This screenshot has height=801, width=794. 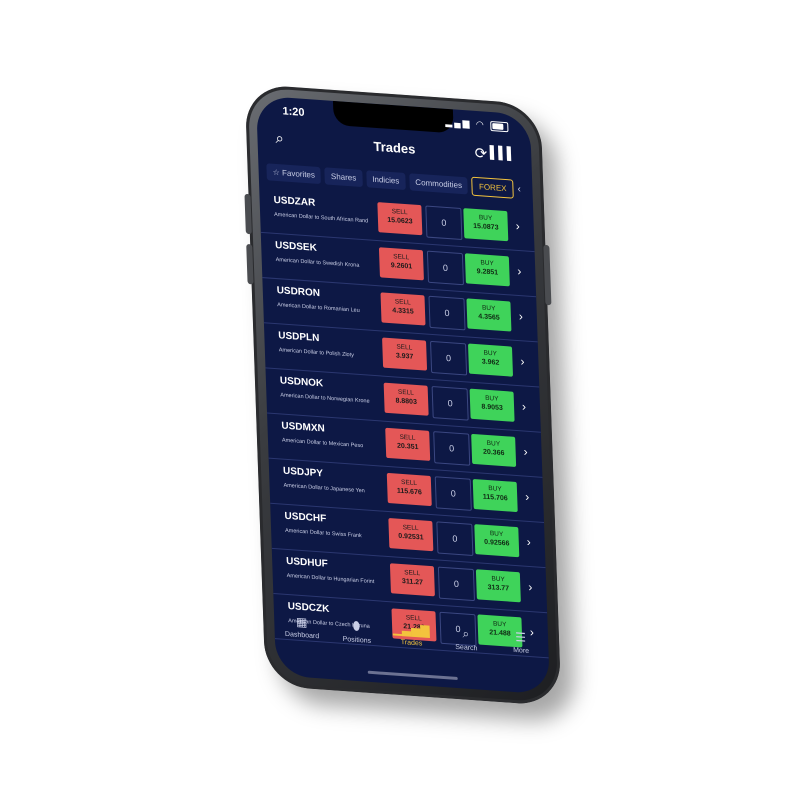 I want to click on status-icons: ▂▄▆ ◠, so click(x=477, y=124).